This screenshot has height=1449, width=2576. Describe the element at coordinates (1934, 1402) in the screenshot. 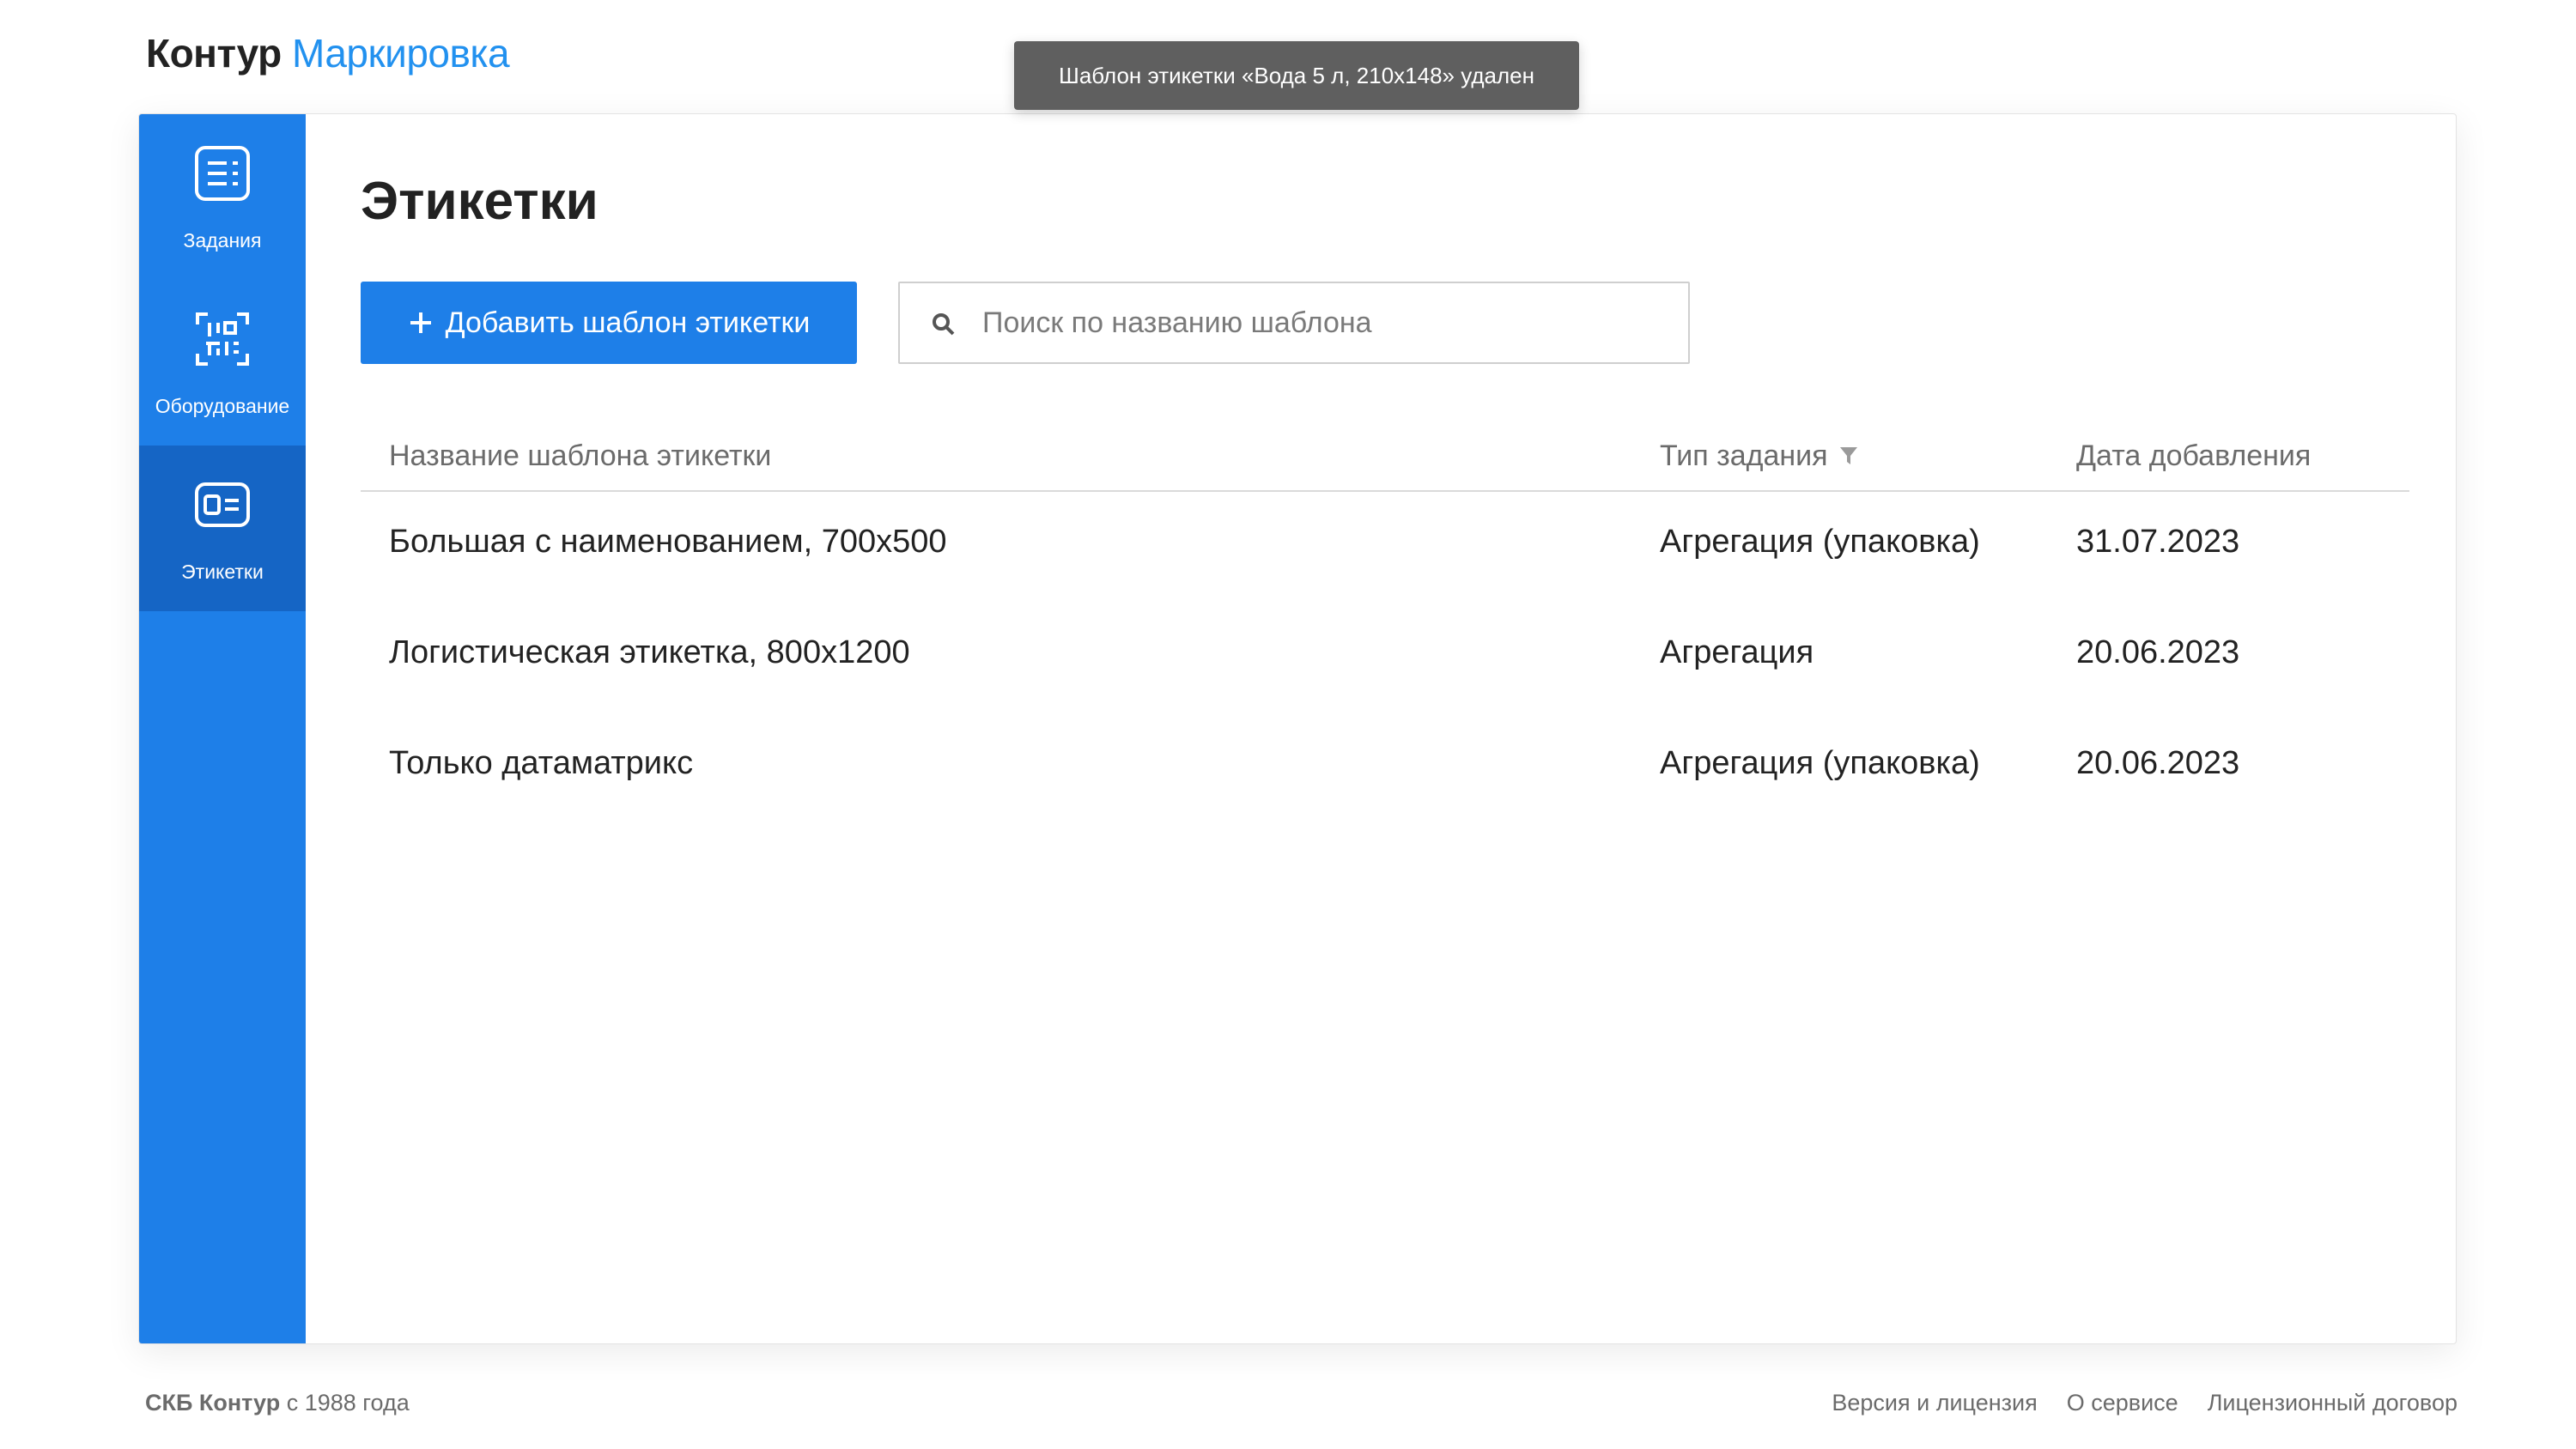

I see `footer-link-version-license: Версия и лицензия` at that location.